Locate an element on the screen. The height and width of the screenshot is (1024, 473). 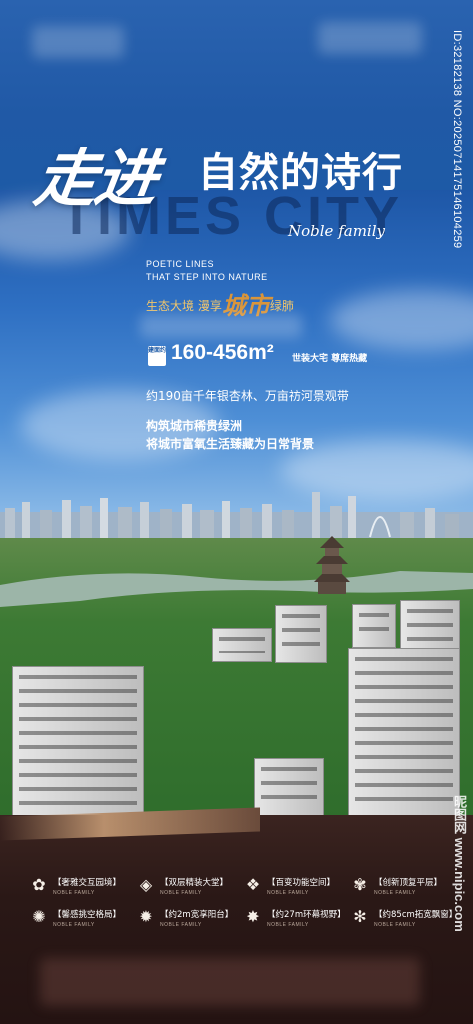
snowflake-icon: ✻ is located at coordinates (360, 916).